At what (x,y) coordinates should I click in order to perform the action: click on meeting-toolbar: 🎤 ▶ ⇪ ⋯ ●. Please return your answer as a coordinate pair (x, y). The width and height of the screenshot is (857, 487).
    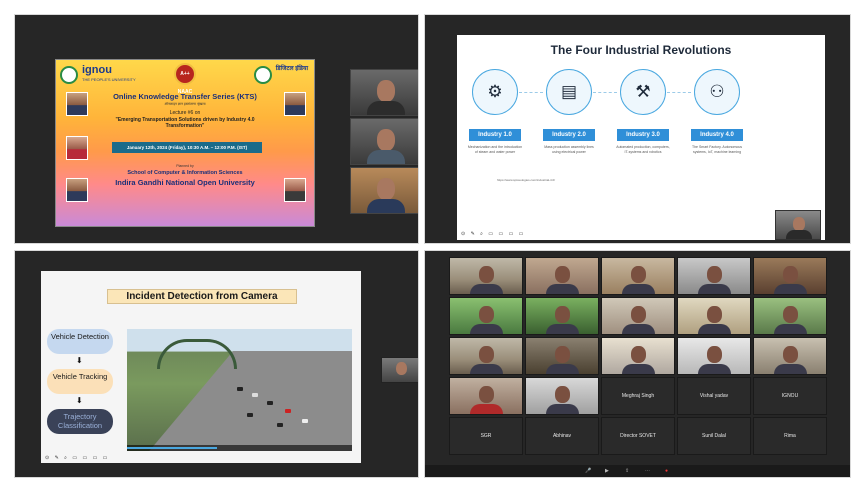
    Looking at the image, I should click on (637, 471).